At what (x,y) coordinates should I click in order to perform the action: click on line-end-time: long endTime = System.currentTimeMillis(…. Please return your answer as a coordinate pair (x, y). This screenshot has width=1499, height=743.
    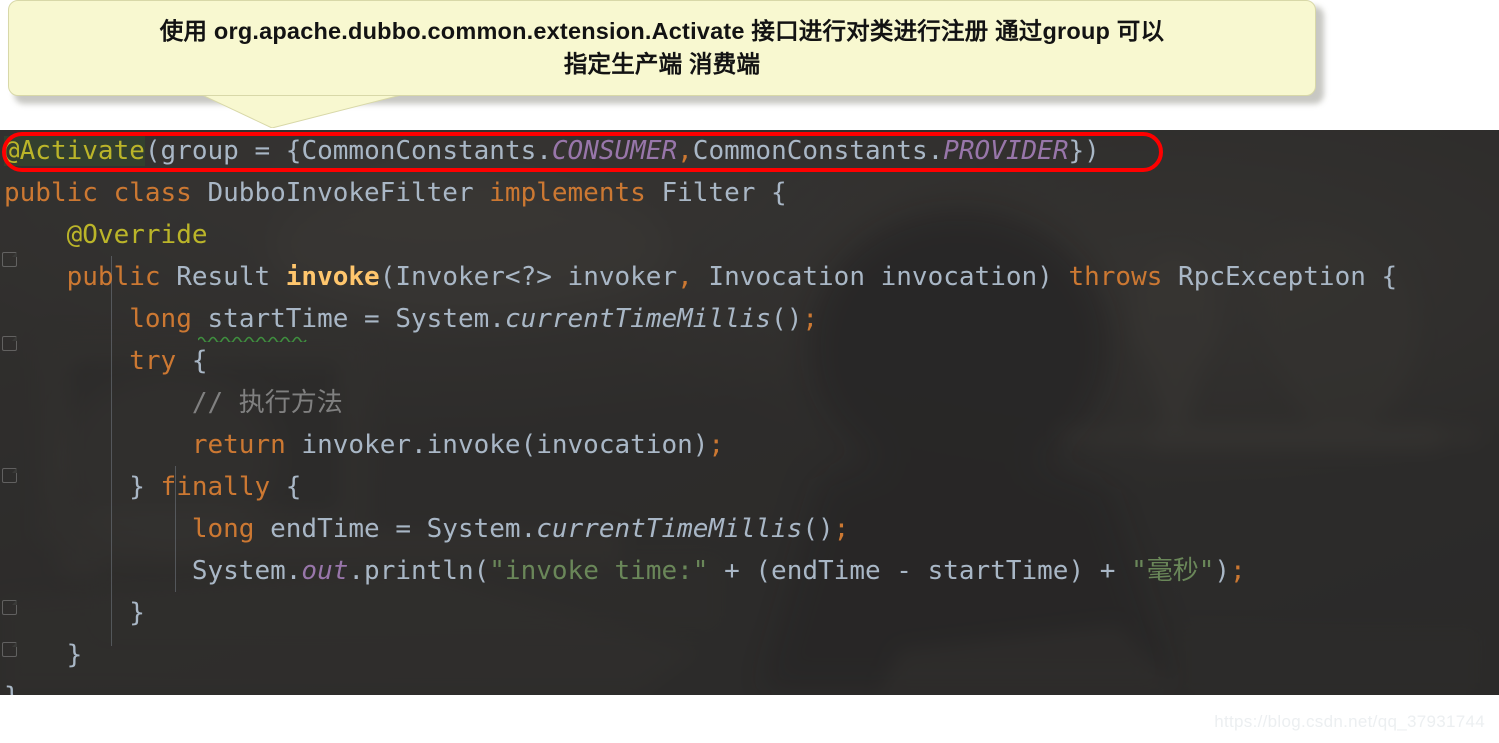
    Looking at the image, I should click on (749, 529).